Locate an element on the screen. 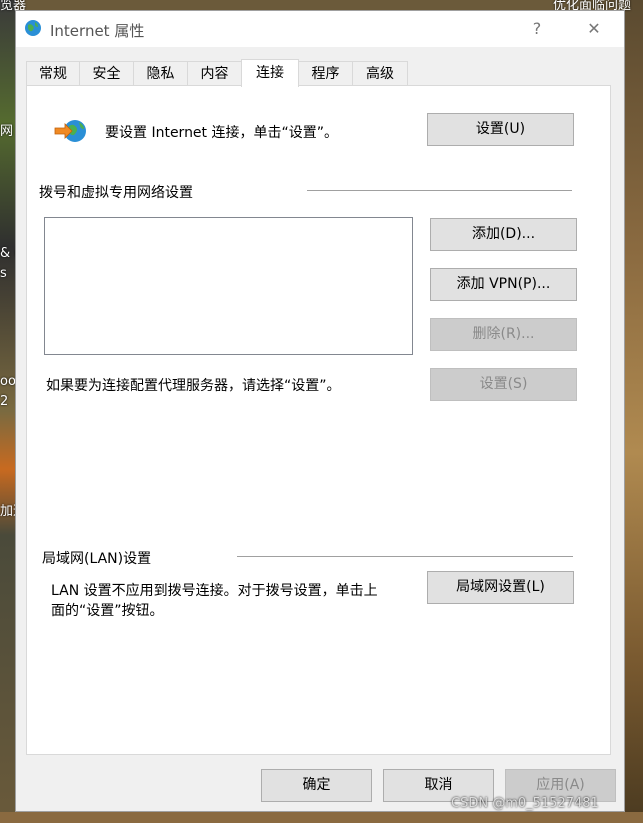 The image size is (643, 823). tab-privacy: 隐私 is located at coordinates (160, 73).